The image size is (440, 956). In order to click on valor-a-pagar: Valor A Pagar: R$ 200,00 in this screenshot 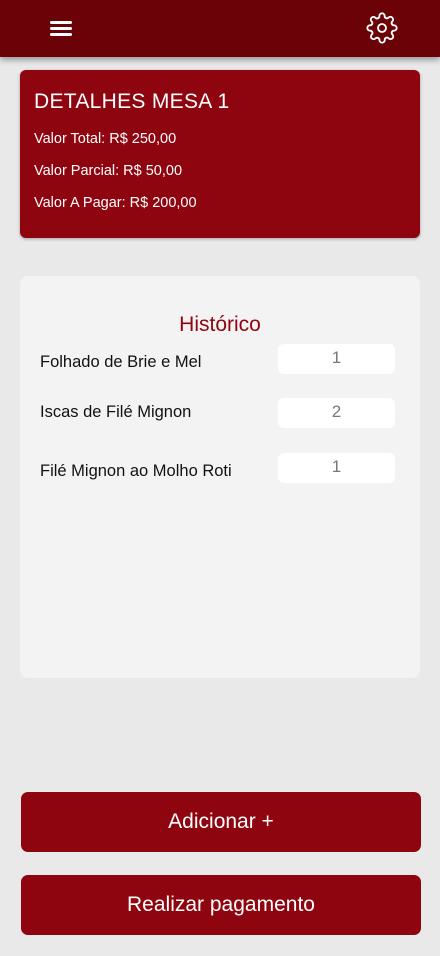, I will do `click(115, 203)`.